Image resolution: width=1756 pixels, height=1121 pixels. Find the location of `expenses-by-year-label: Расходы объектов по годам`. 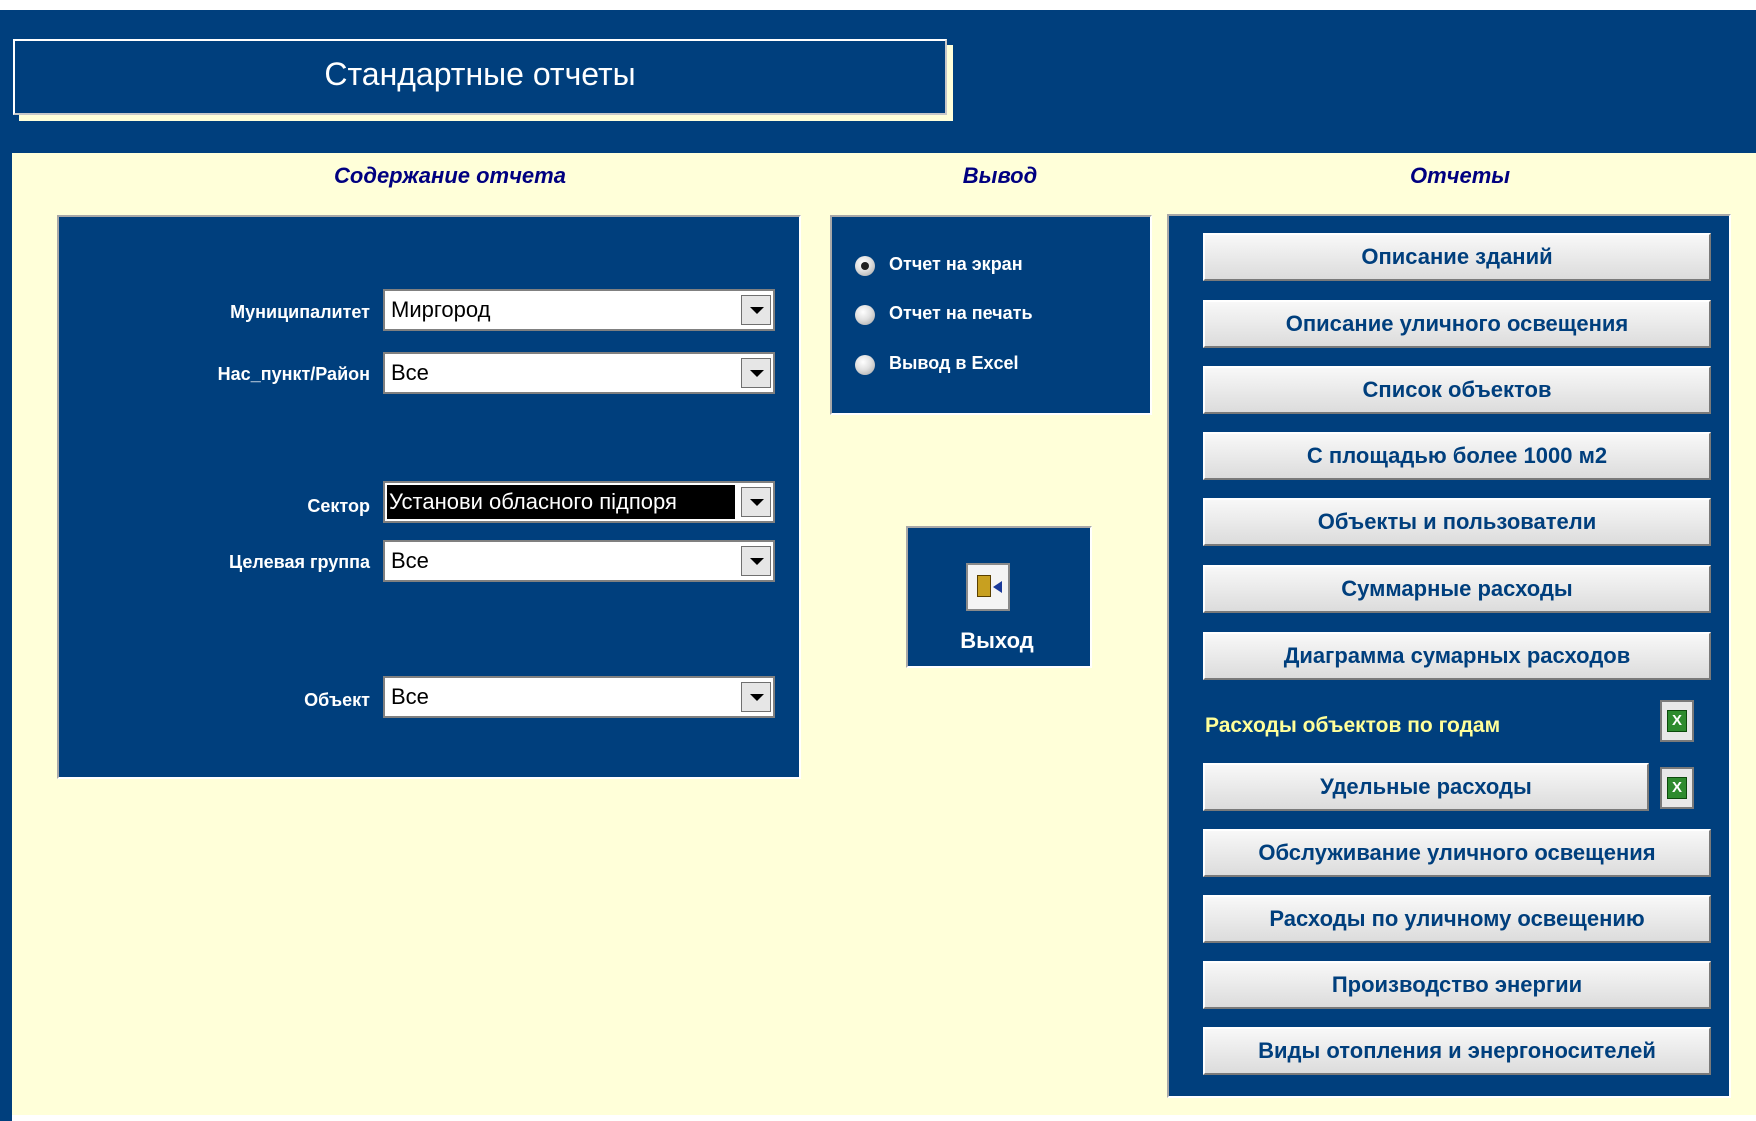

expenses-by-year-label: Расходы объектов по годам is located at coordinates (1353, 725).